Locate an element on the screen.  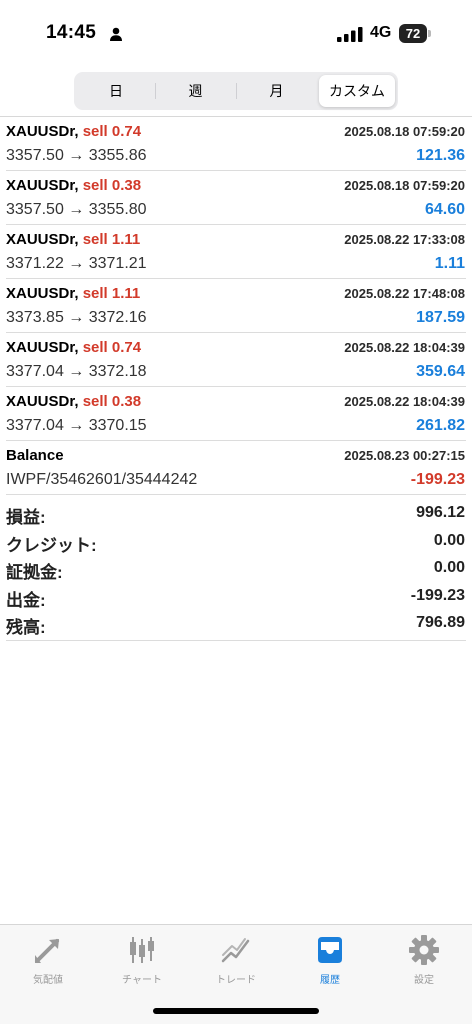
tab-label: 設定 is located at coordinates (424, 980).